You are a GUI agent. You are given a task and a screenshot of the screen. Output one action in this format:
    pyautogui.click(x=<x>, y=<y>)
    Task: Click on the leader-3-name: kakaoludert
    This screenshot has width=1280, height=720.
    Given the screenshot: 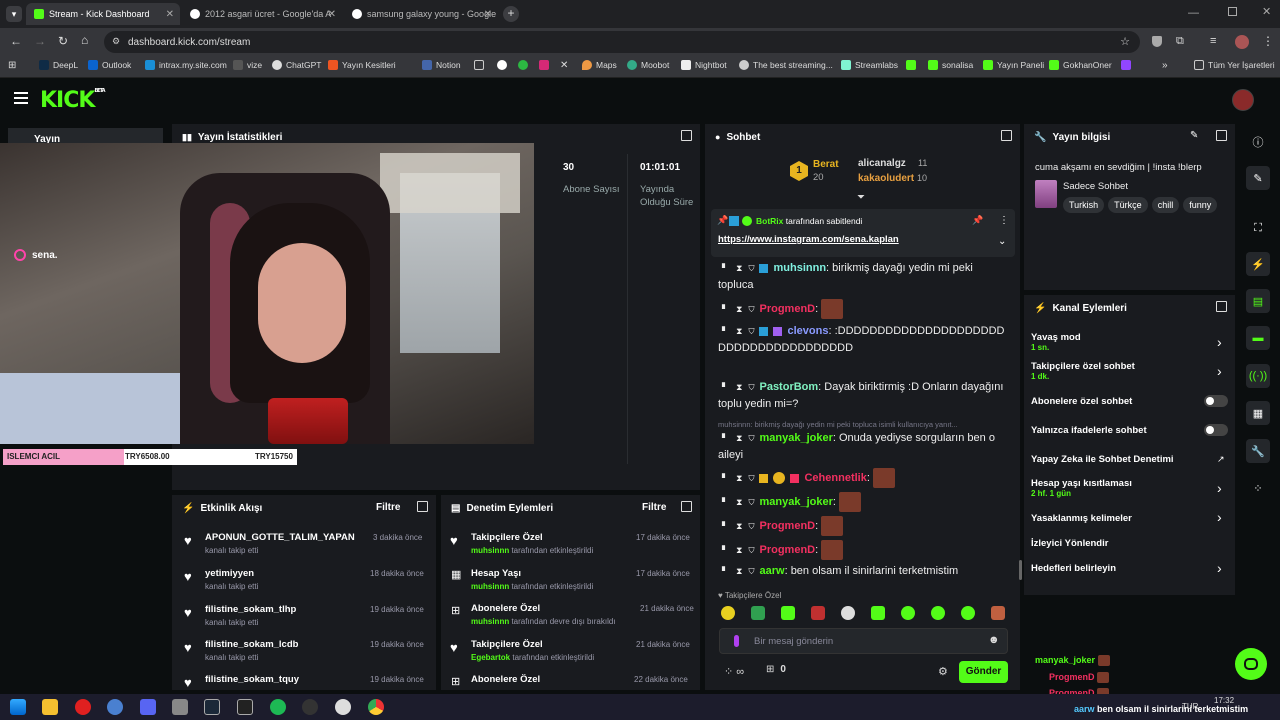 What is the action you would take?
    pyautogui.click(x=886, y=178)
    